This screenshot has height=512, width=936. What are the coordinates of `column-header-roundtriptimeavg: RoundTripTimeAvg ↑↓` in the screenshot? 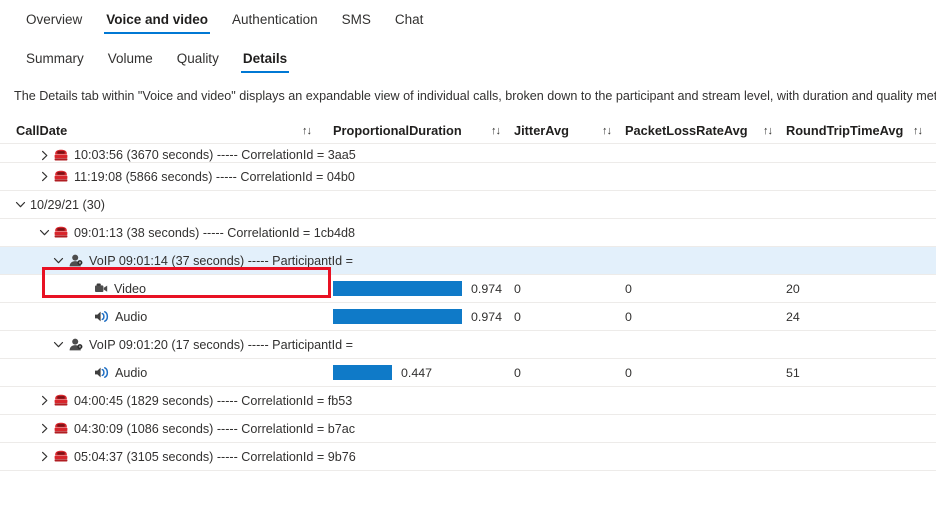 It's located at (861, 131).